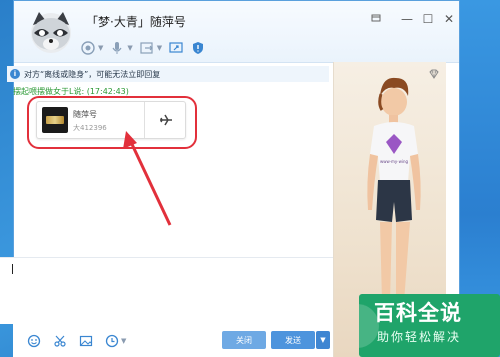 Image resolution: width=500 pixels, height=357 pixels. Describe the element at coordinates (394, 161) in the screenshot. I see `svg-text: www·my·wing` at that location.